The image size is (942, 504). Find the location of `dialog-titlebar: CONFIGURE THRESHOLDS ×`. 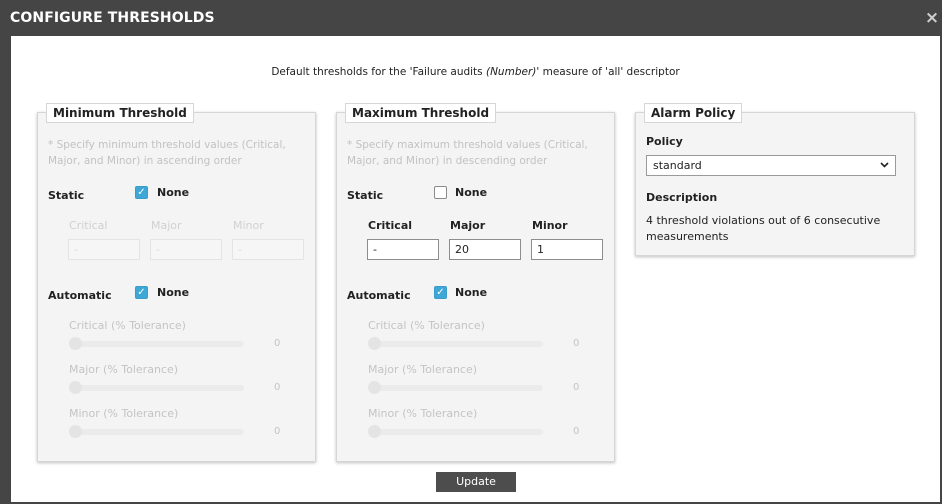

dialog-titlebar: CONFIGURE THRESHOLDS × is located at coordinates (471, 18).